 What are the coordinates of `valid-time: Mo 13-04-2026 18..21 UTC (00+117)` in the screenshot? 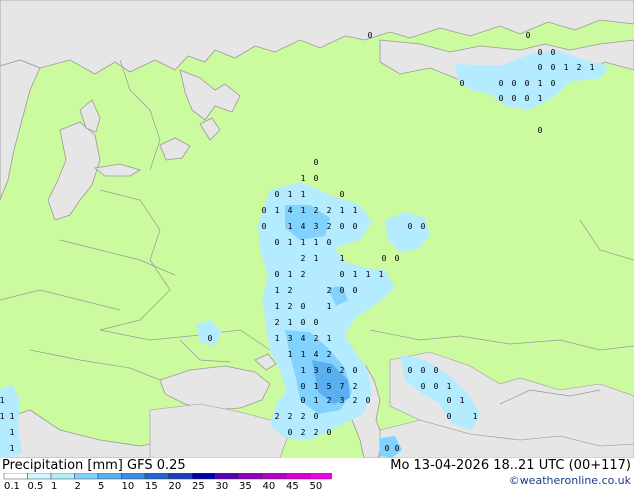 It's located at (510, 465).